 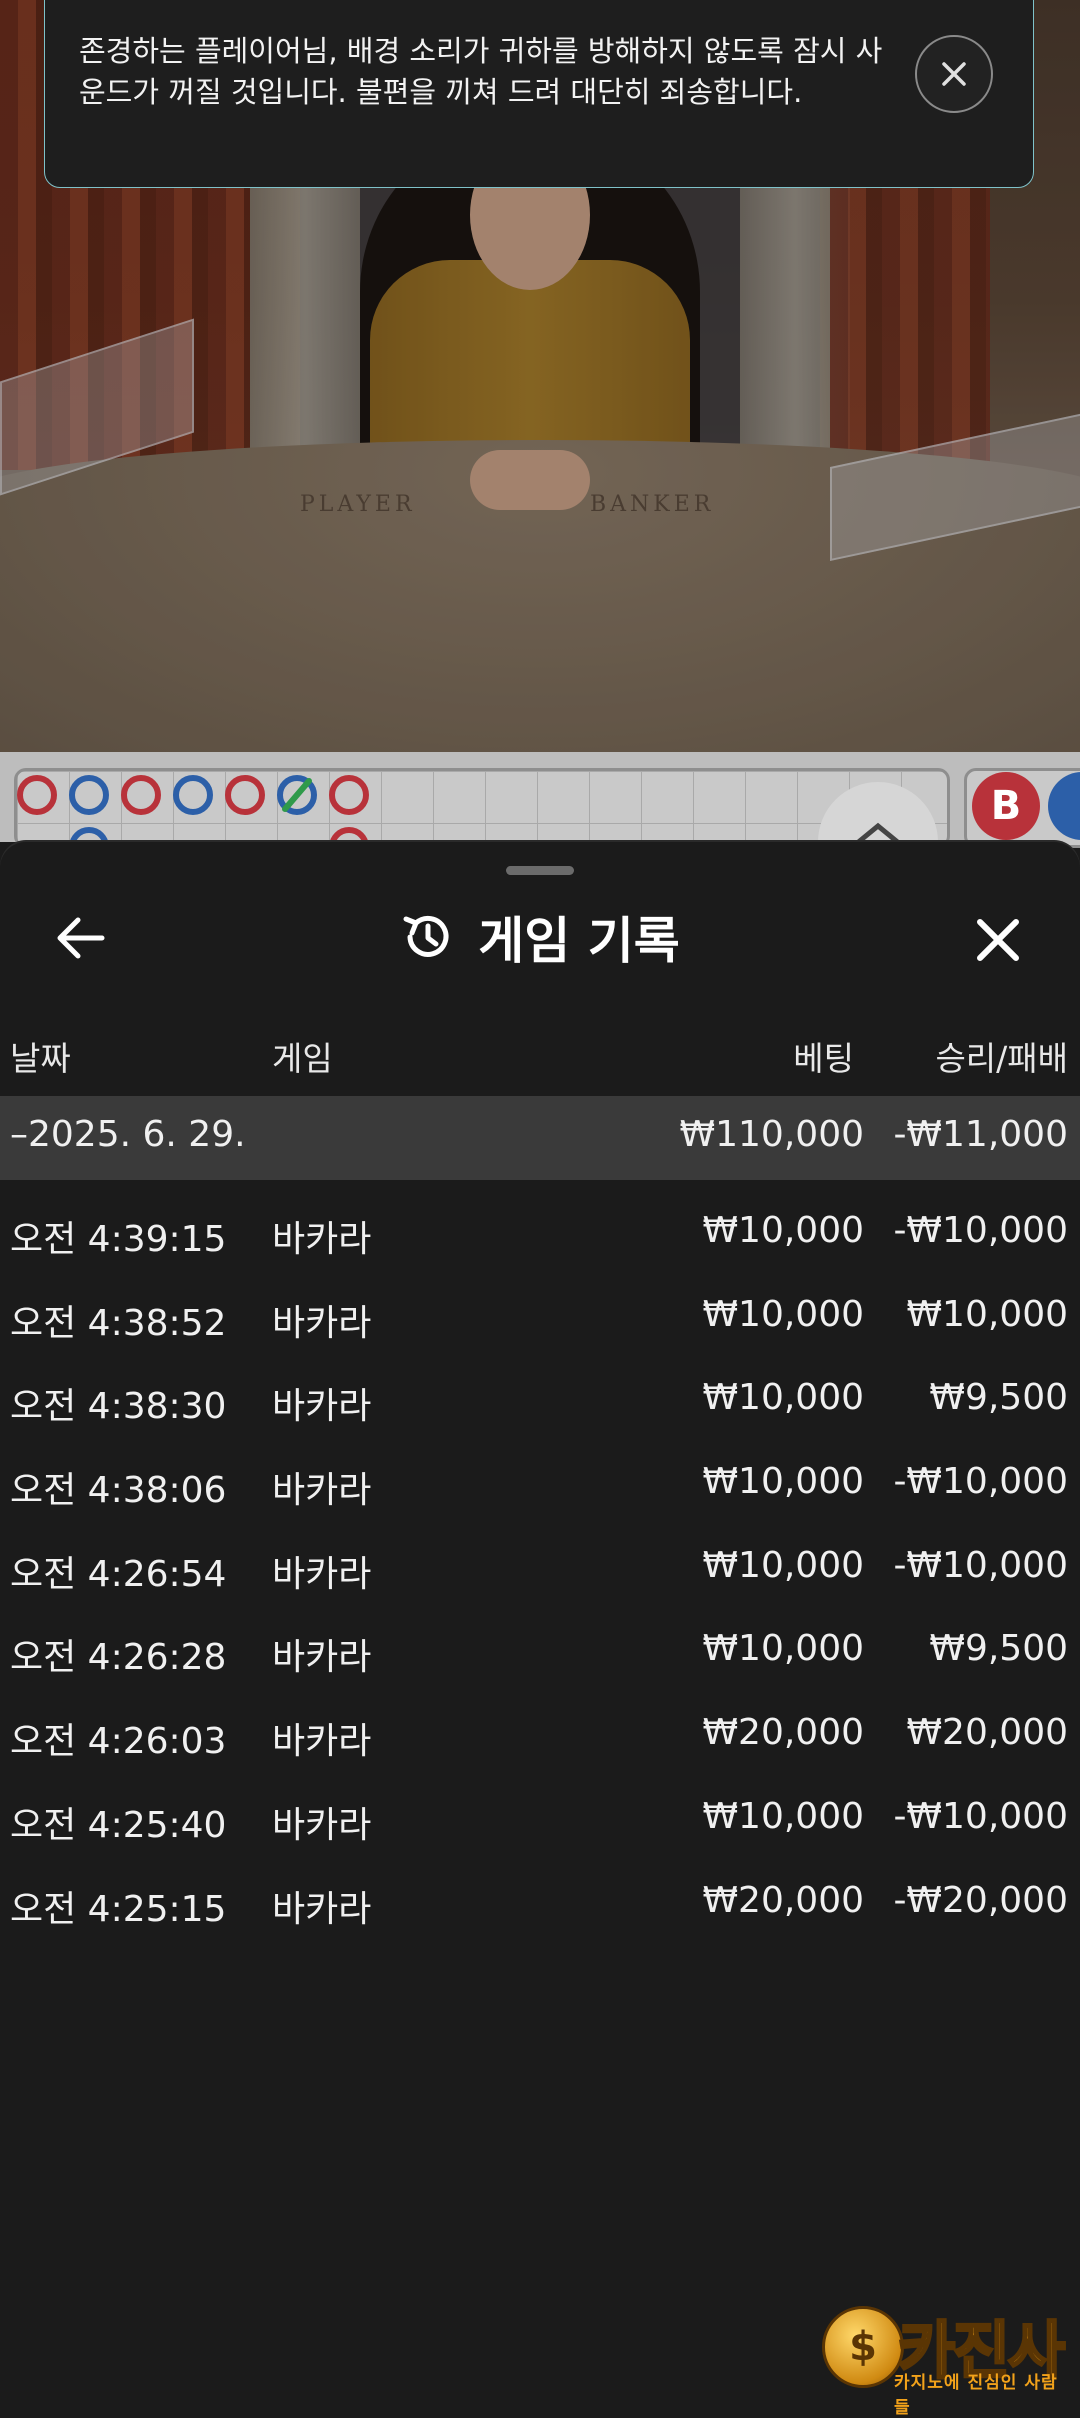 I want to click on history-row: 오전 4:38:30 바카라 ₩10,000 ₩9,500, so click(x=540, y=1389).